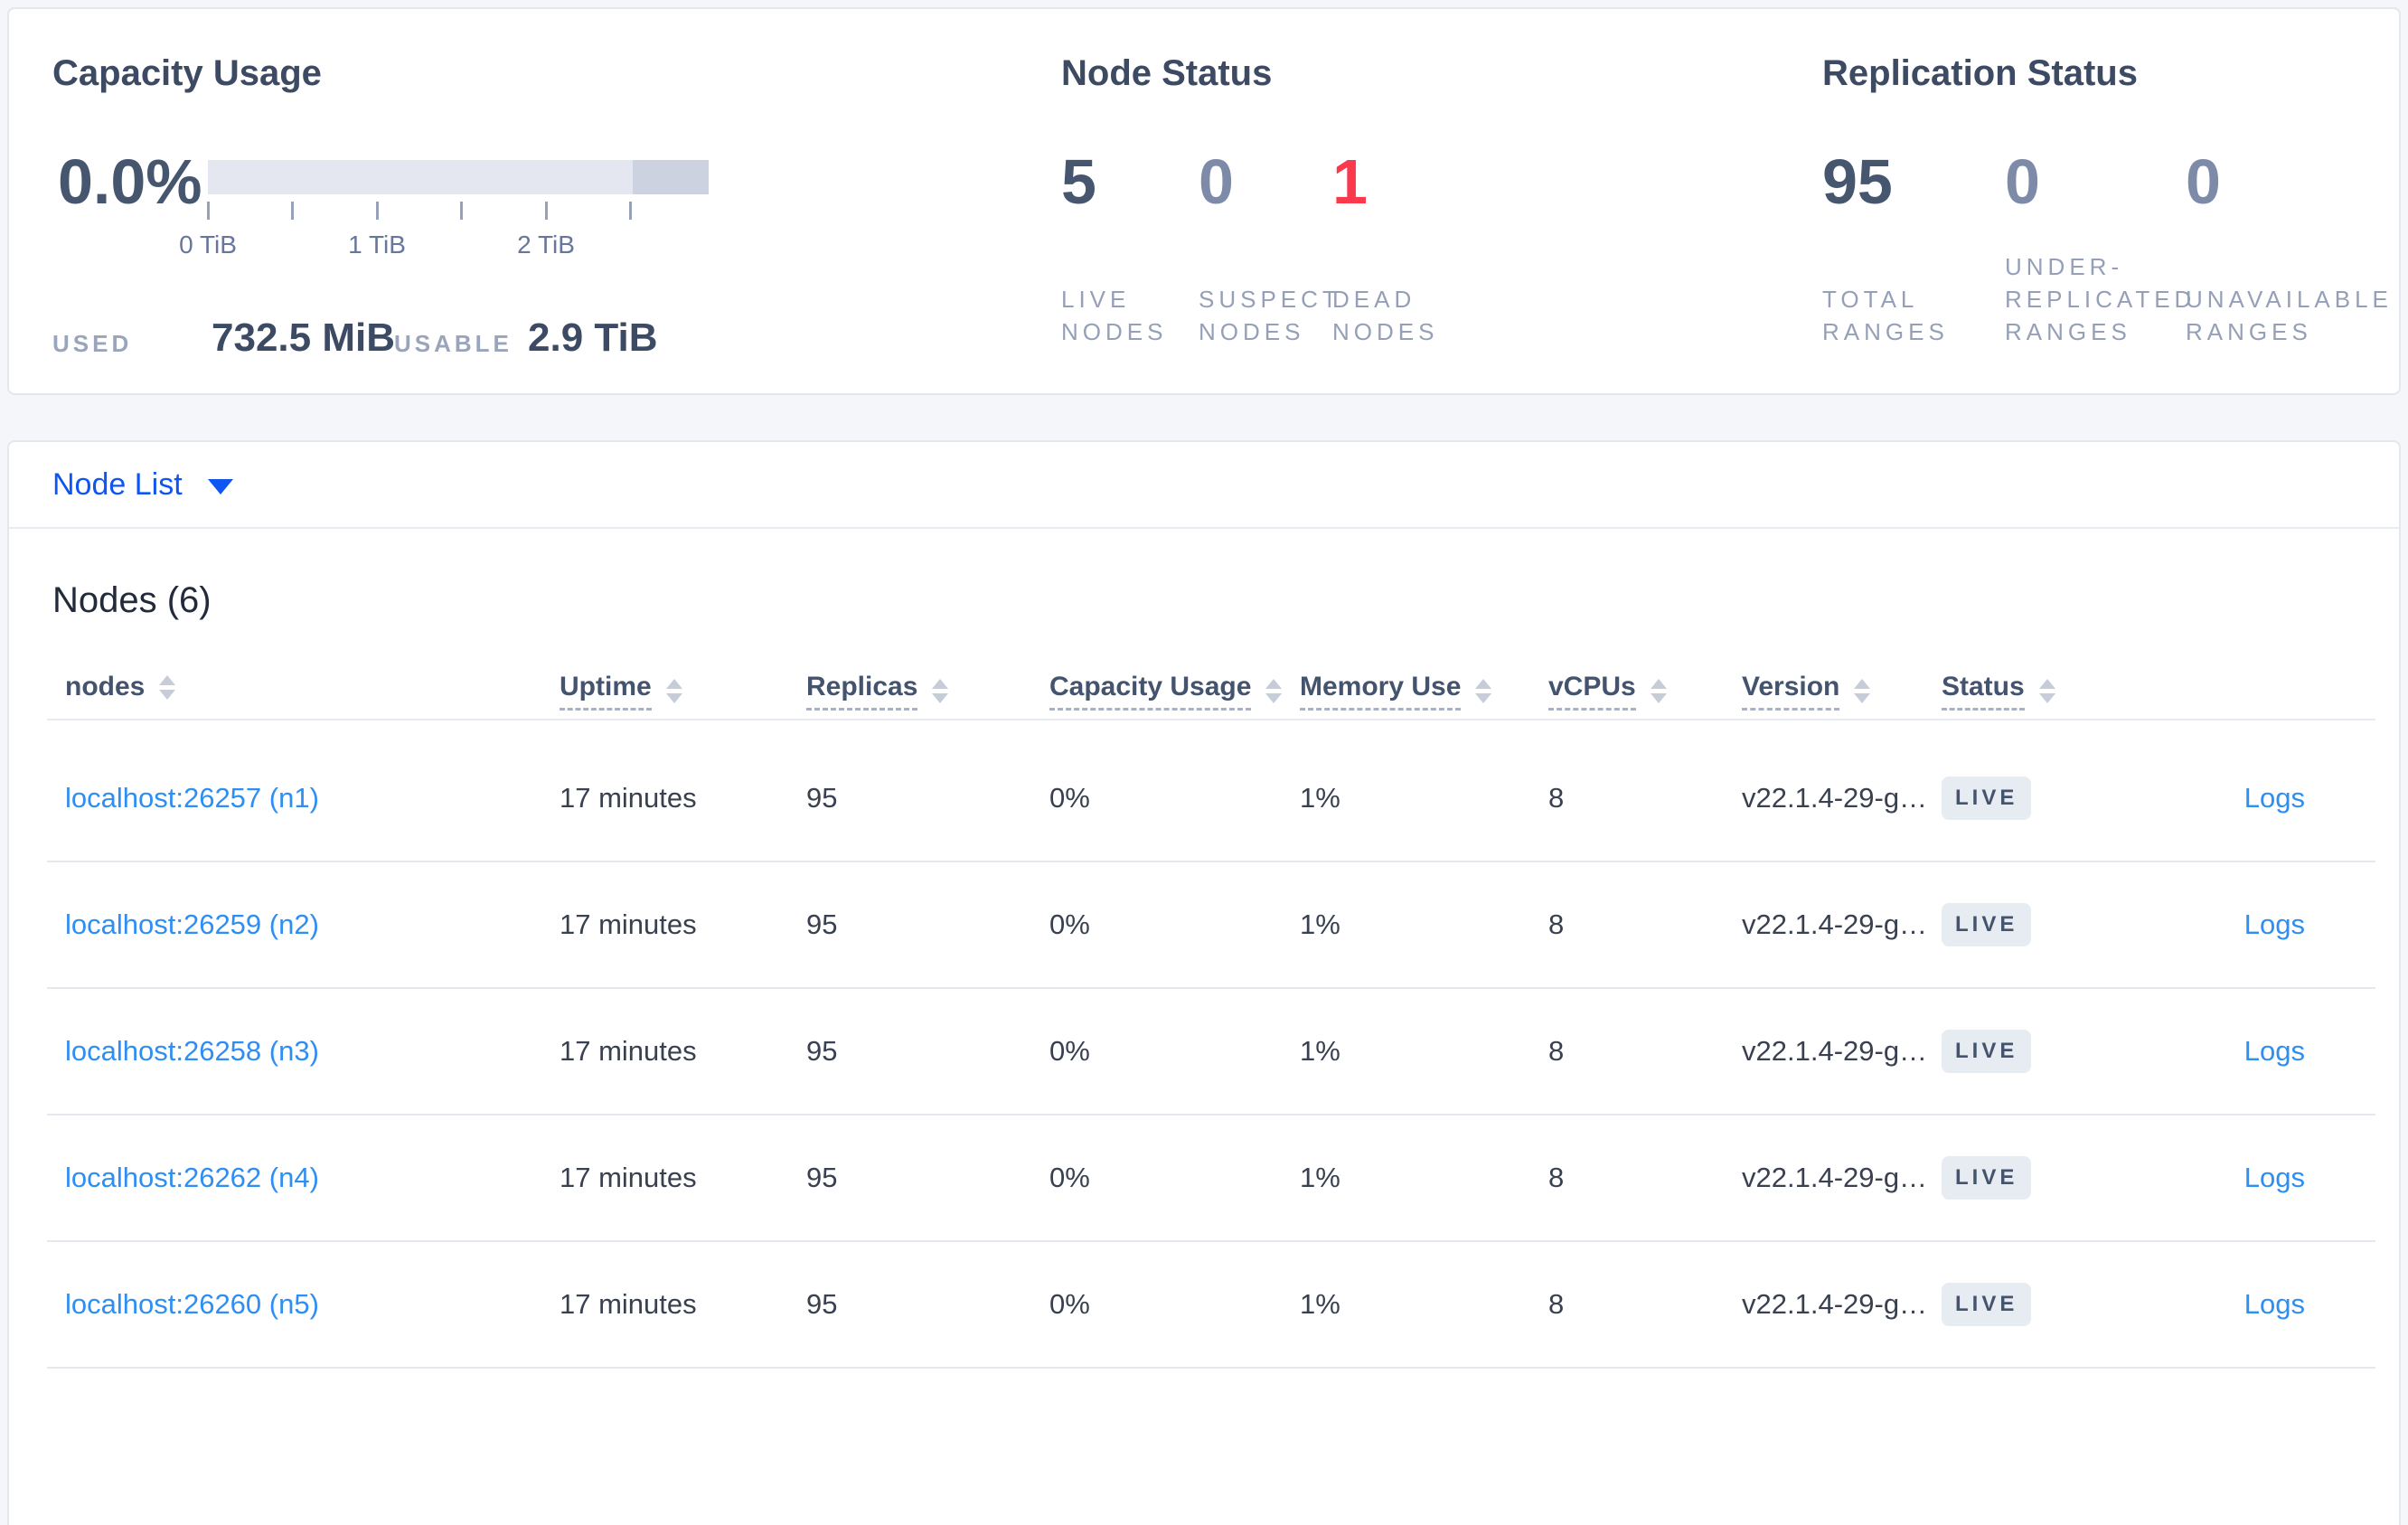  What do you see at coordinates (303, 337) in the screenshot?
I see `used-value: 732.5 MiB` at bounding box center [303, 337].